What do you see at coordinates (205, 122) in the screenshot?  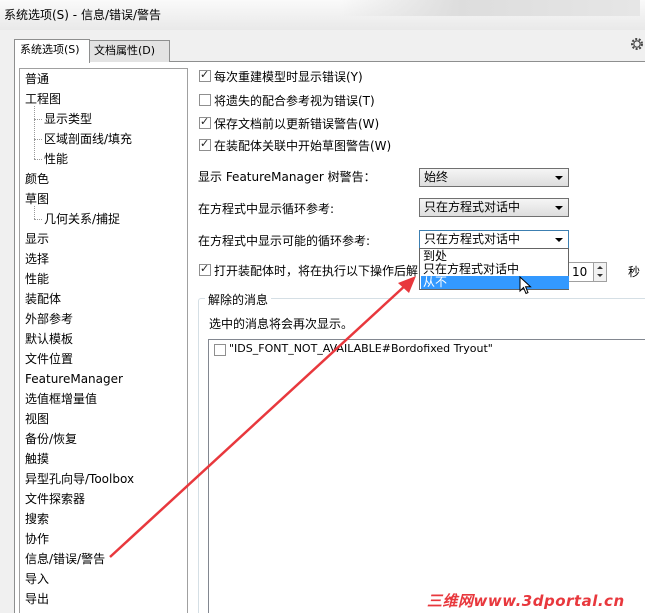 I see `checkbox-update-errors-before-save` at bounding box center [205, 122].